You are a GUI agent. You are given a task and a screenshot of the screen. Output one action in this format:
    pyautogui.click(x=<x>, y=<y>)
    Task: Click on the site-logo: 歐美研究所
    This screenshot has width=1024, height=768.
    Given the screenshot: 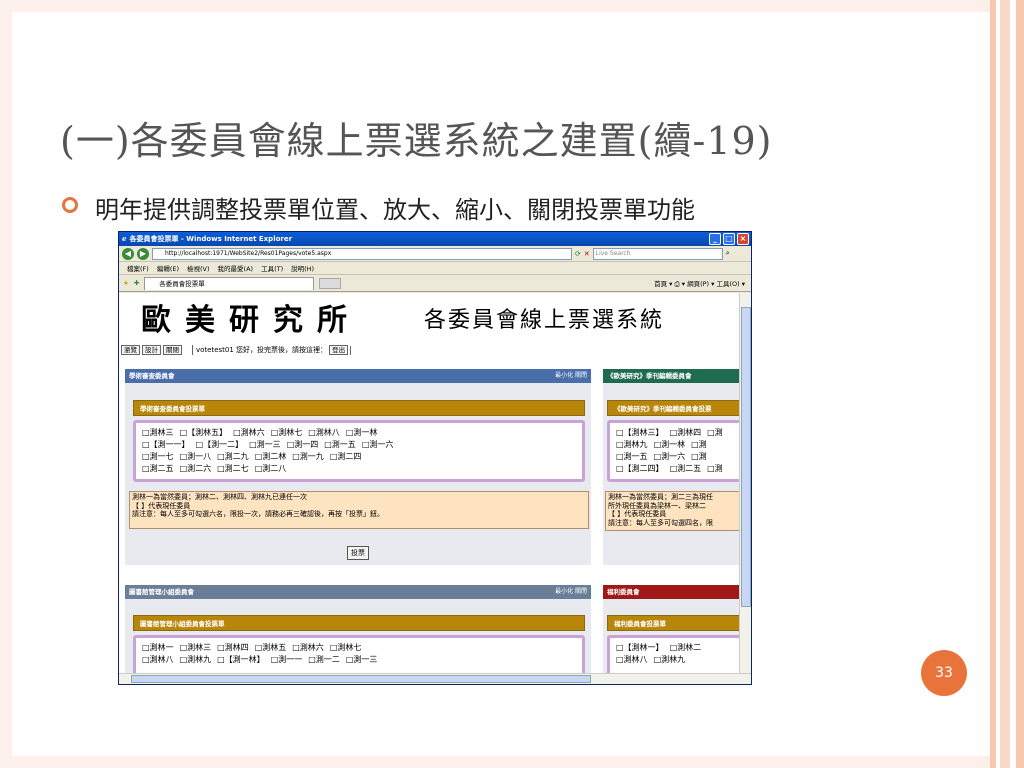 What is the action you would take?
    pyautogui.click(x=251, y=320)
    